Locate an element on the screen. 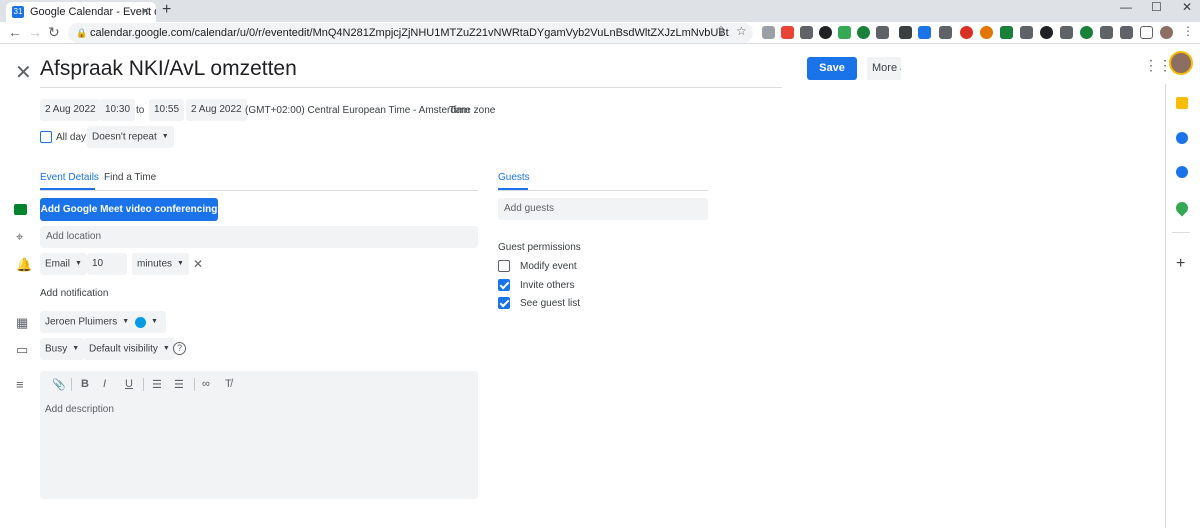  tasks-icon is located at coordinates (1182, 138).